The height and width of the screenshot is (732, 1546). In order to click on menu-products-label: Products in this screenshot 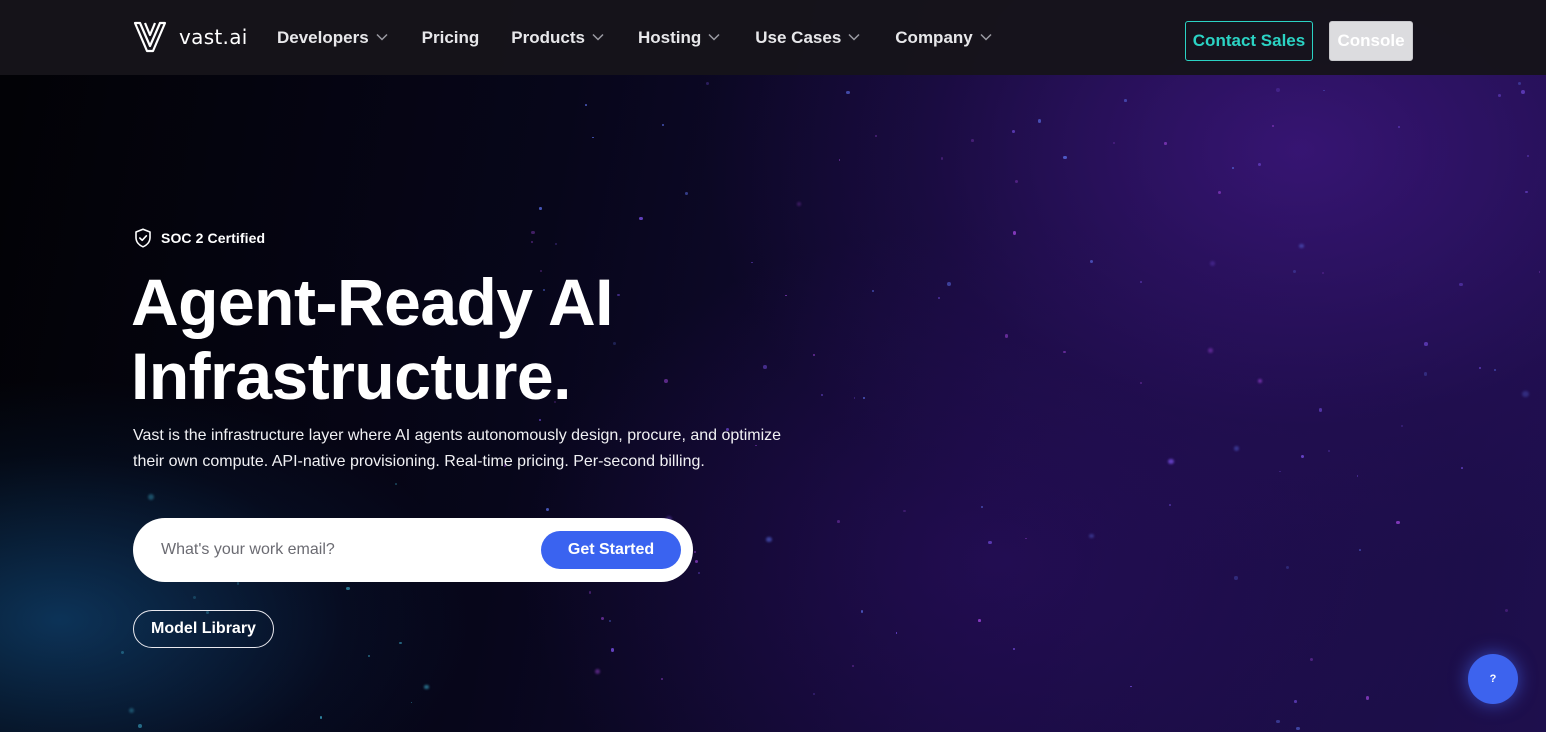, I will do `click(548, 37)`.